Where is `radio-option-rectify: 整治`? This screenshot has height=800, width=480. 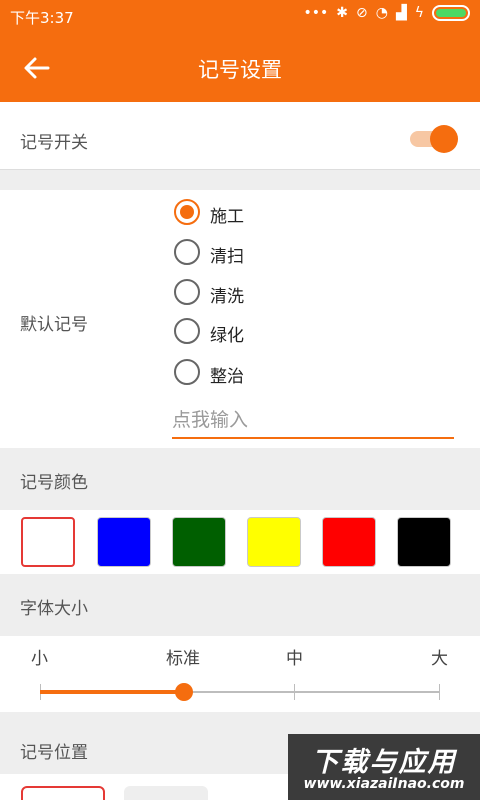 radio-option-rectify: 整治 is located at coordinates (274, 372).